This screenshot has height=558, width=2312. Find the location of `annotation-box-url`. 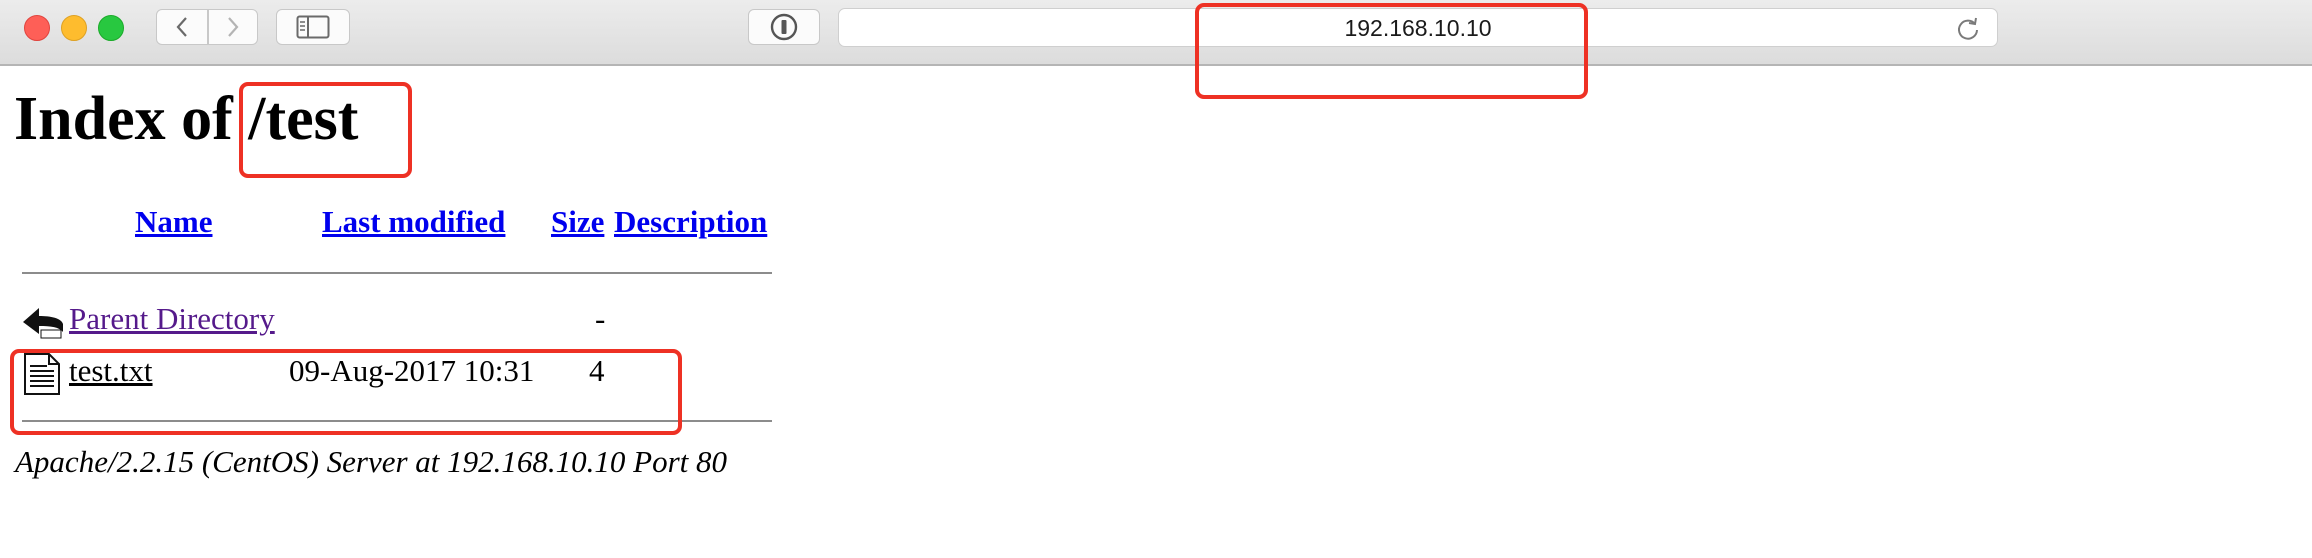

annotation-box-url is located at coordinates (1391, 51).